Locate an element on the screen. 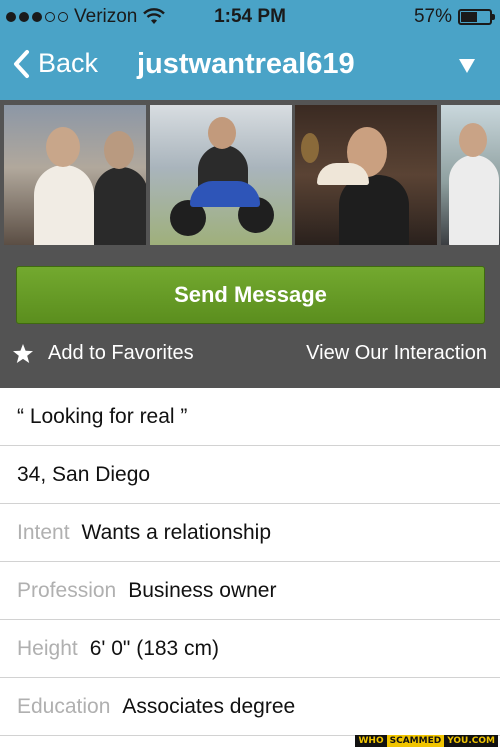 Image resolution: width=500 pixels, height=750 pixels. page-title: justwantreal619 is located at coordinates (246, 64).